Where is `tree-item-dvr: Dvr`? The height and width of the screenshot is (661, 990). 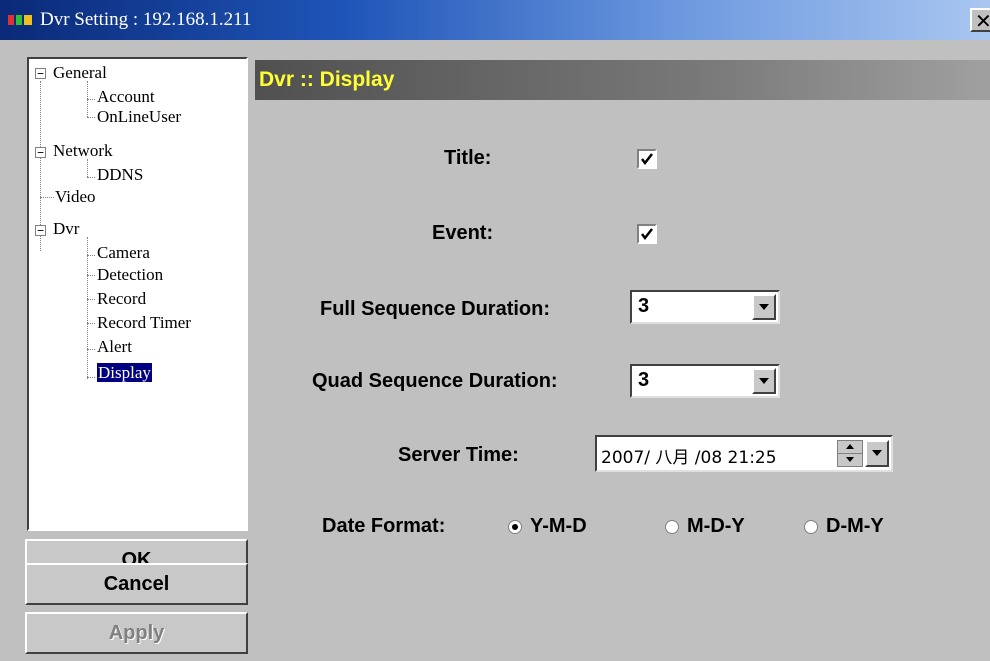
tree-item-dvr: Dvr is located at coordinates (66, 229).